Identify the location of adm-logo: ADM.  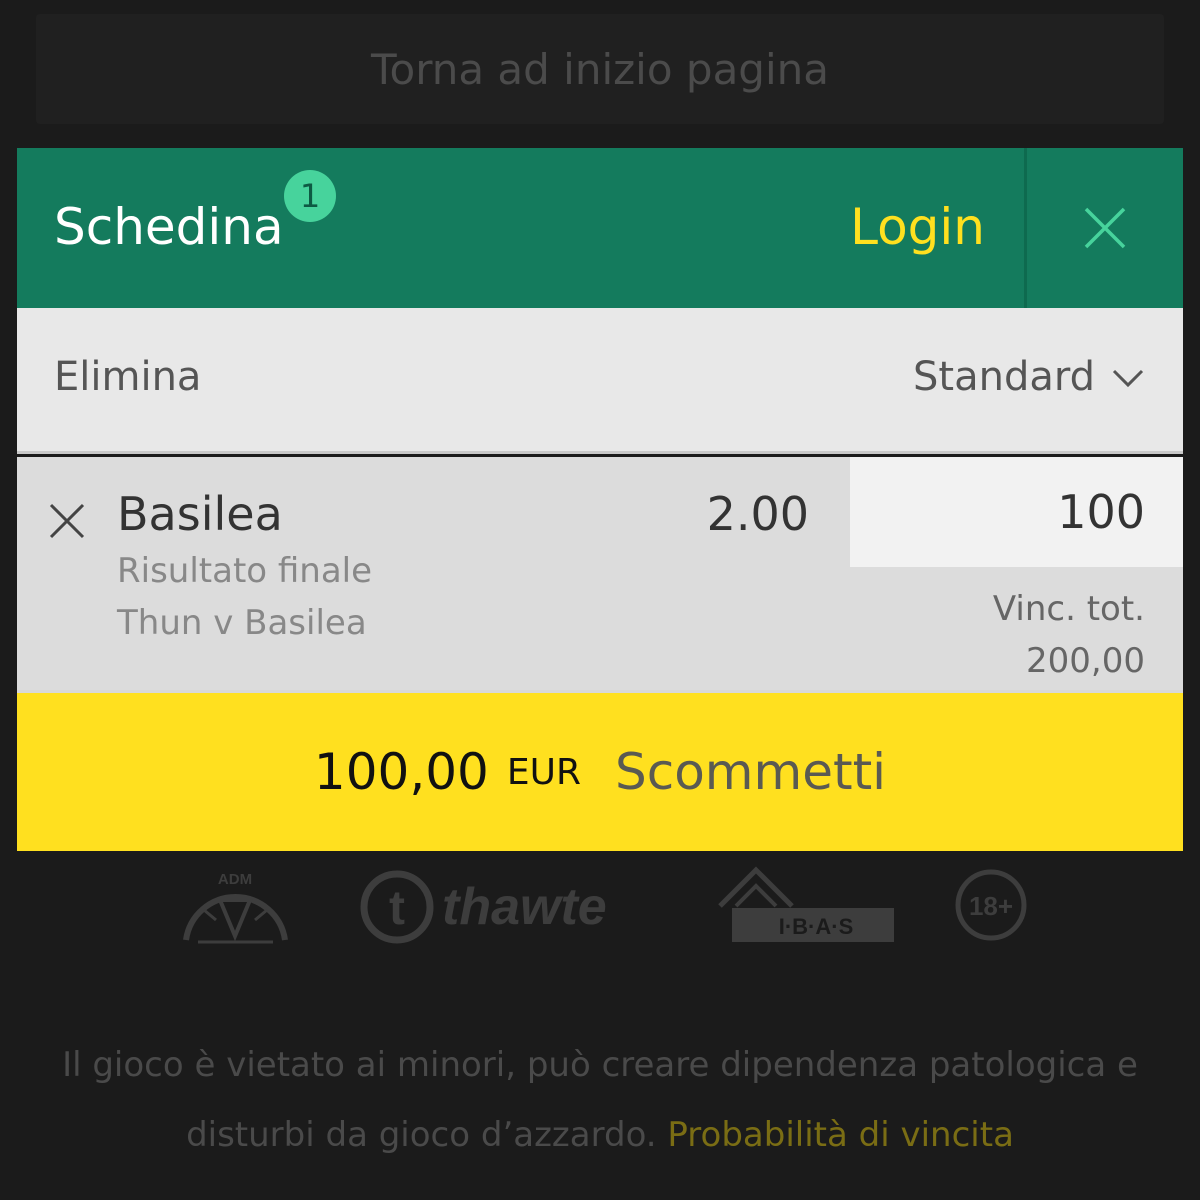
(235, 907).